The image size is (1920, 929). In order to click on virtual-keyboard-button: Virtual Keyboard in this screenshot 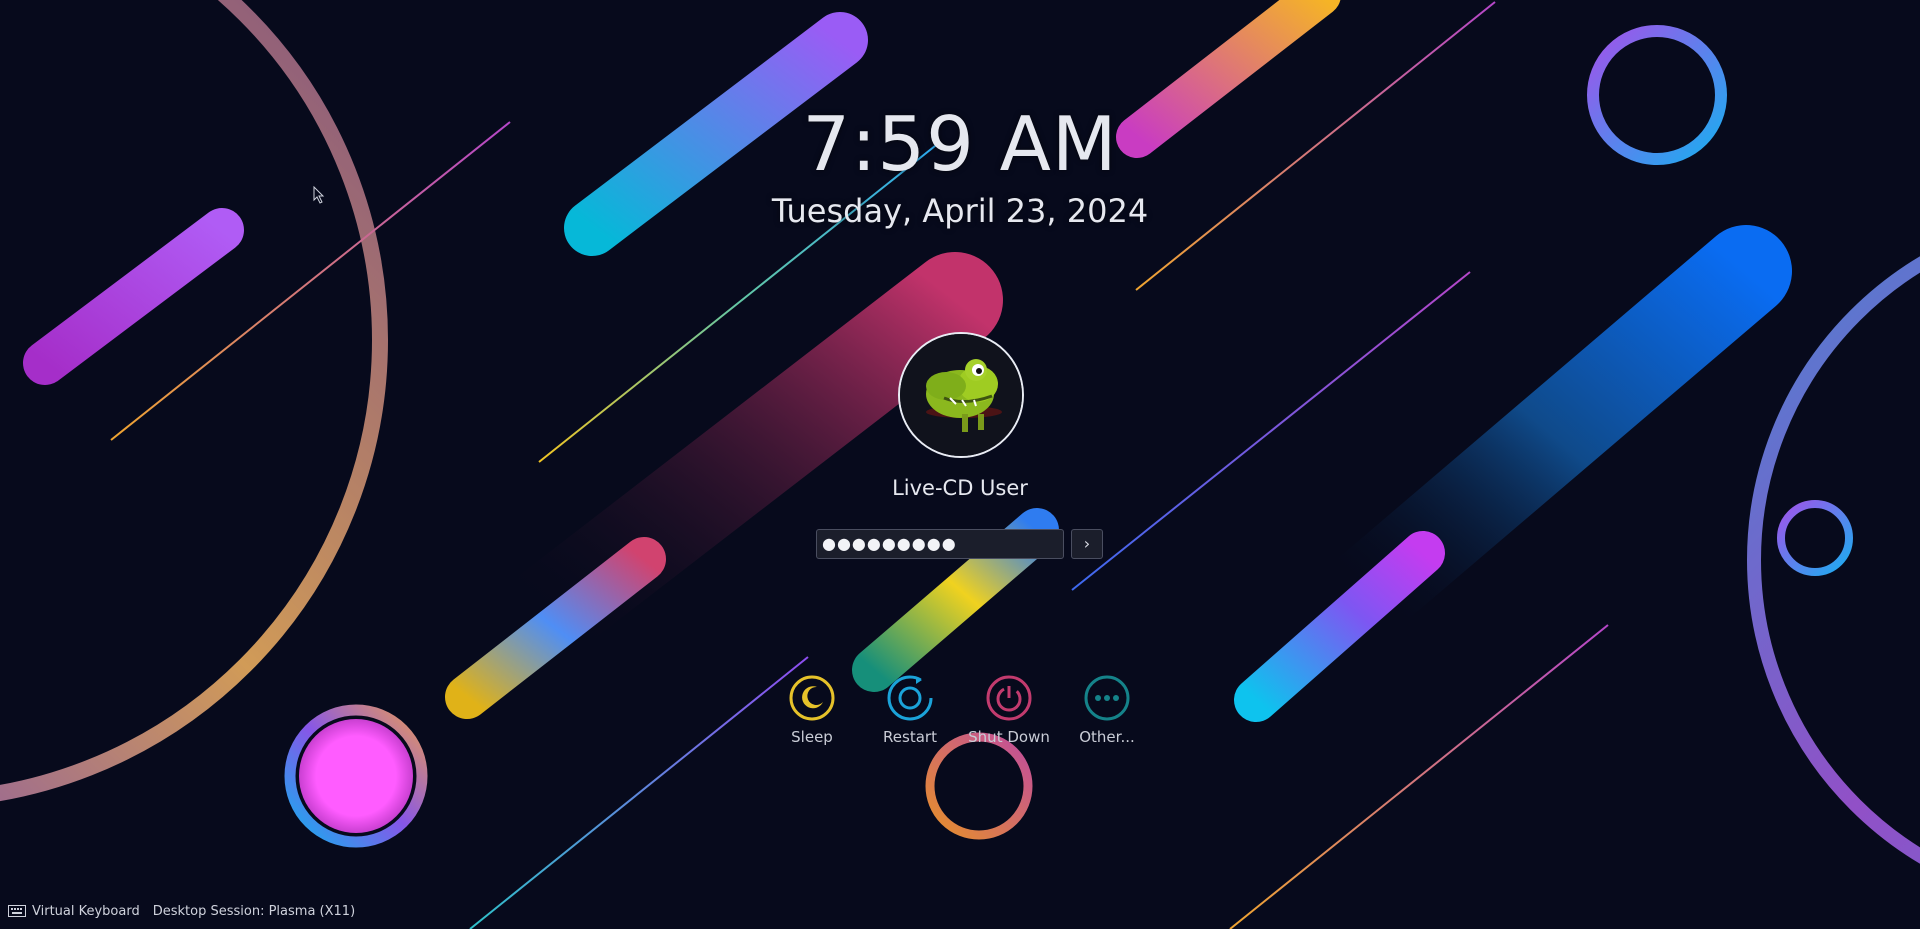, I will do `click(74, 911)`.